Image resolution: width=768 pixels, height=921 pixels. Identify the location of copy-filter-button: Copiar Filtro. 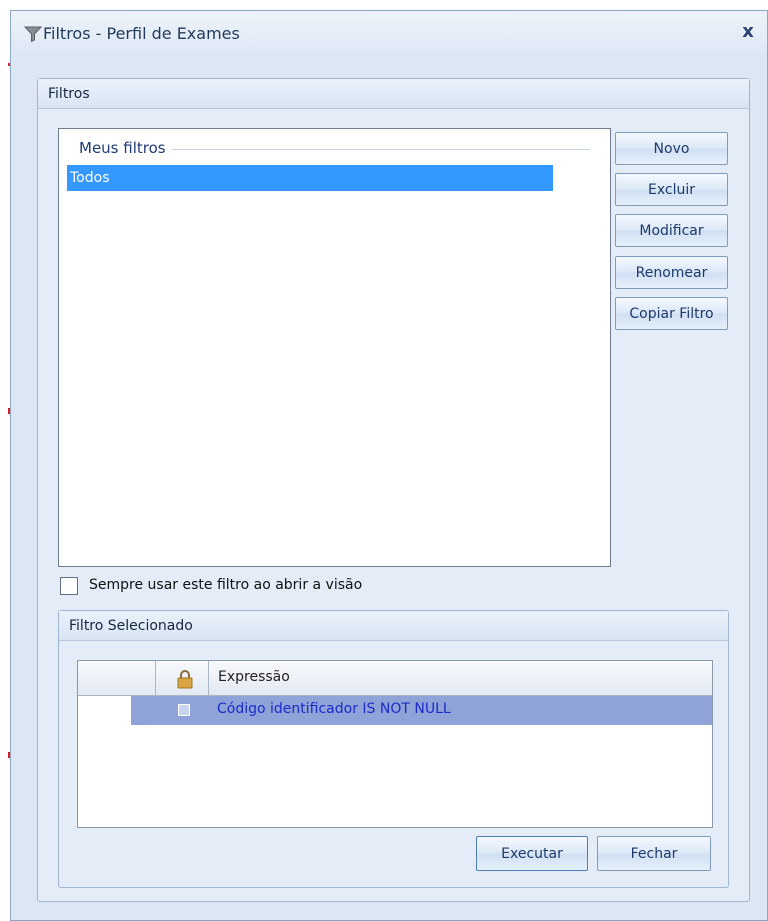
(671, 313).